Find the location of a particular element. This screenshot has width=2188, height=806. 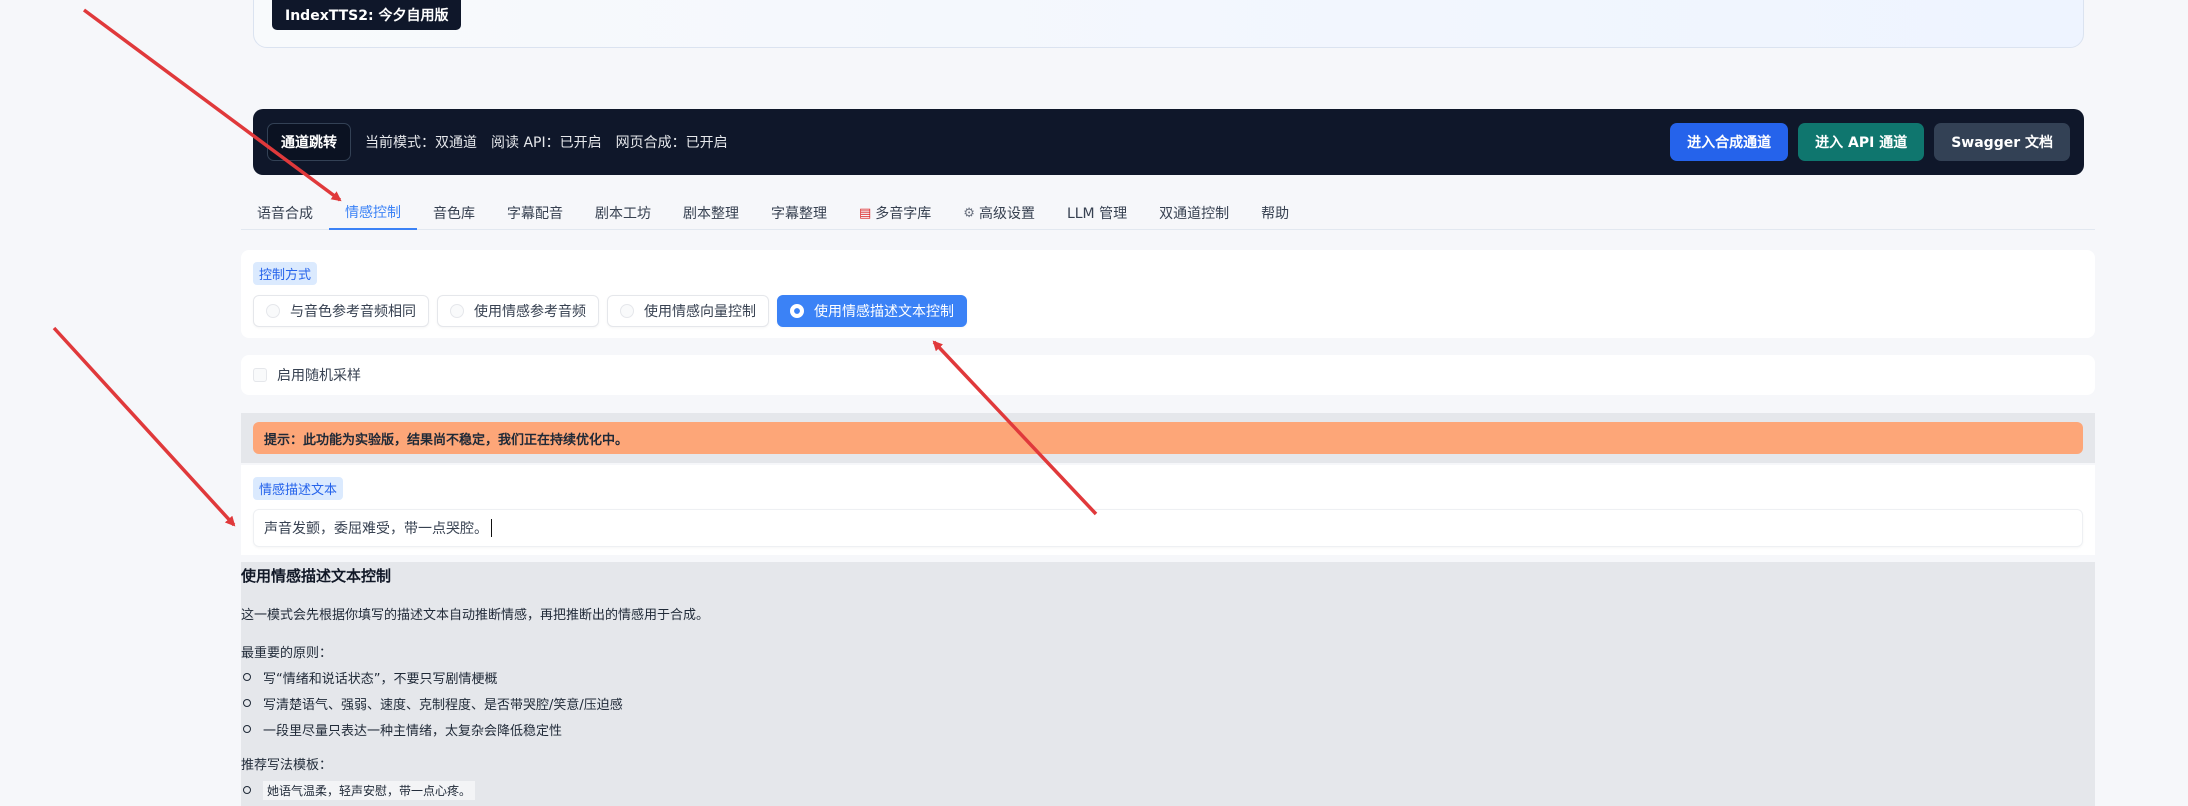

read-api-status: 阅读 API：已开启 is located at coordinates (546, 143).